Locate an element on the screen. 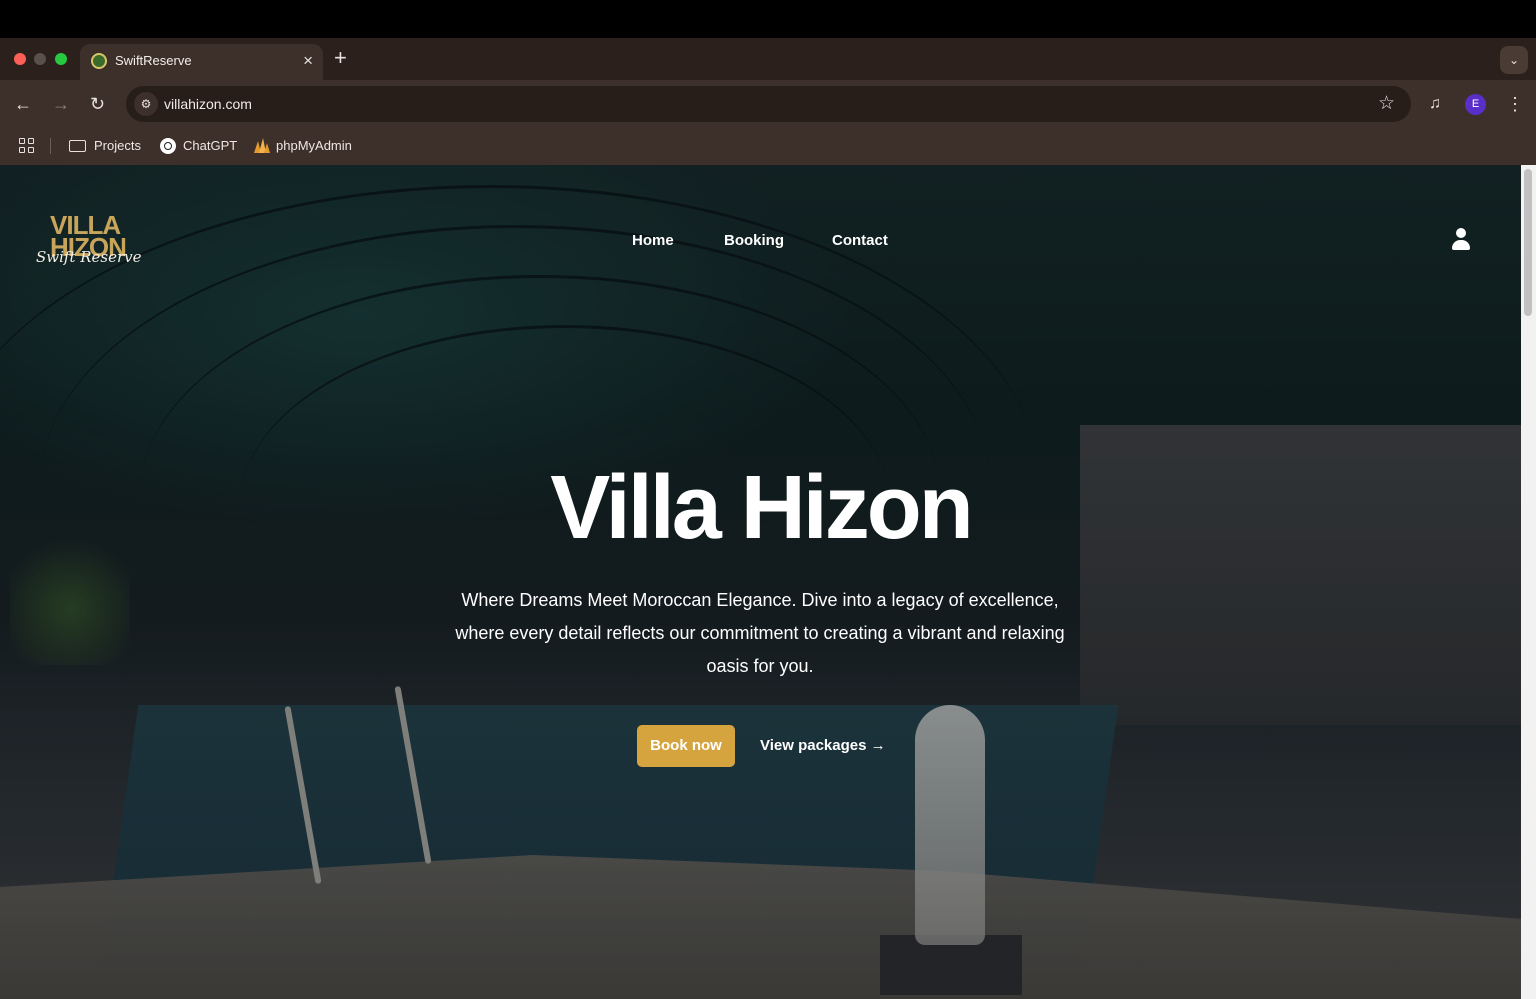 This screenshot has height=999, width=1536. profile-avatar: E is located at coordinates (1475, 104).